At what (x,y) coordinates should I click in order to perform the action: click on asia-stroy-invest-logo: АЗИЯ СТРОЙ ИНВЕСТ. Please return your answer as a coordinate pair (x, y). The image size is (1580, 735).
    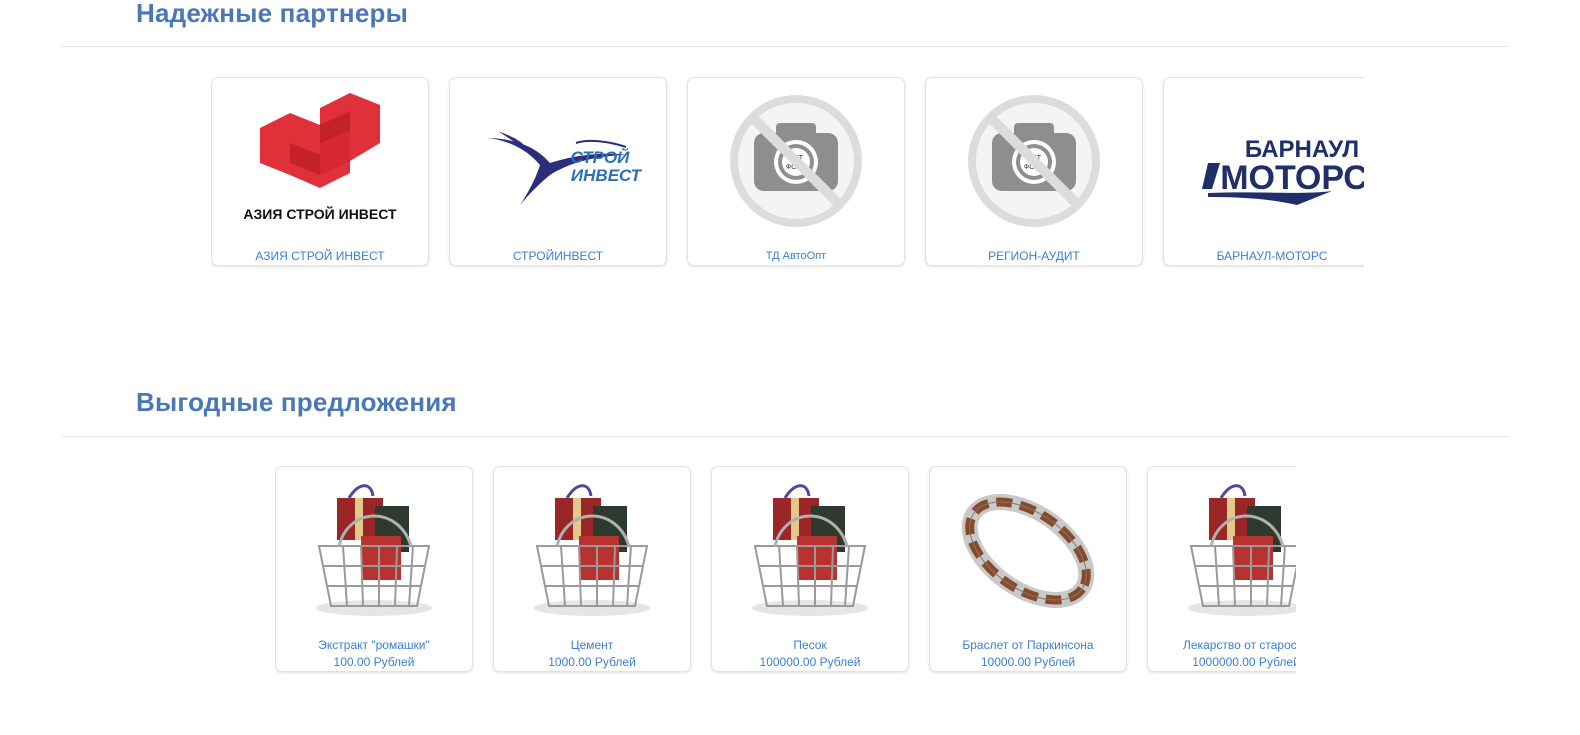
    Looking at the image, I should click on (320, 158).